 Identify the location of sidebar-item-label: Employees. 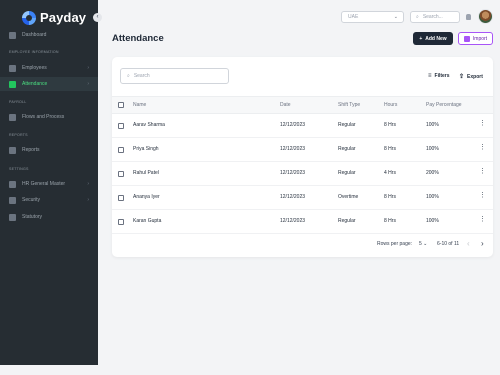
(34, 68).